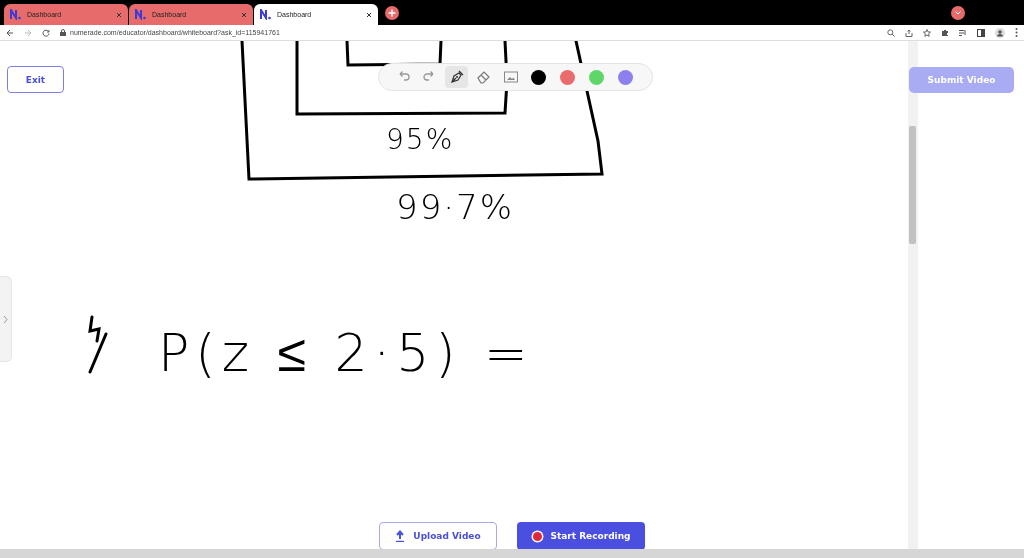  Describe the element at coordinates (512, 553) in the screenshot. I see `horizontal-scrollbar` at that location.